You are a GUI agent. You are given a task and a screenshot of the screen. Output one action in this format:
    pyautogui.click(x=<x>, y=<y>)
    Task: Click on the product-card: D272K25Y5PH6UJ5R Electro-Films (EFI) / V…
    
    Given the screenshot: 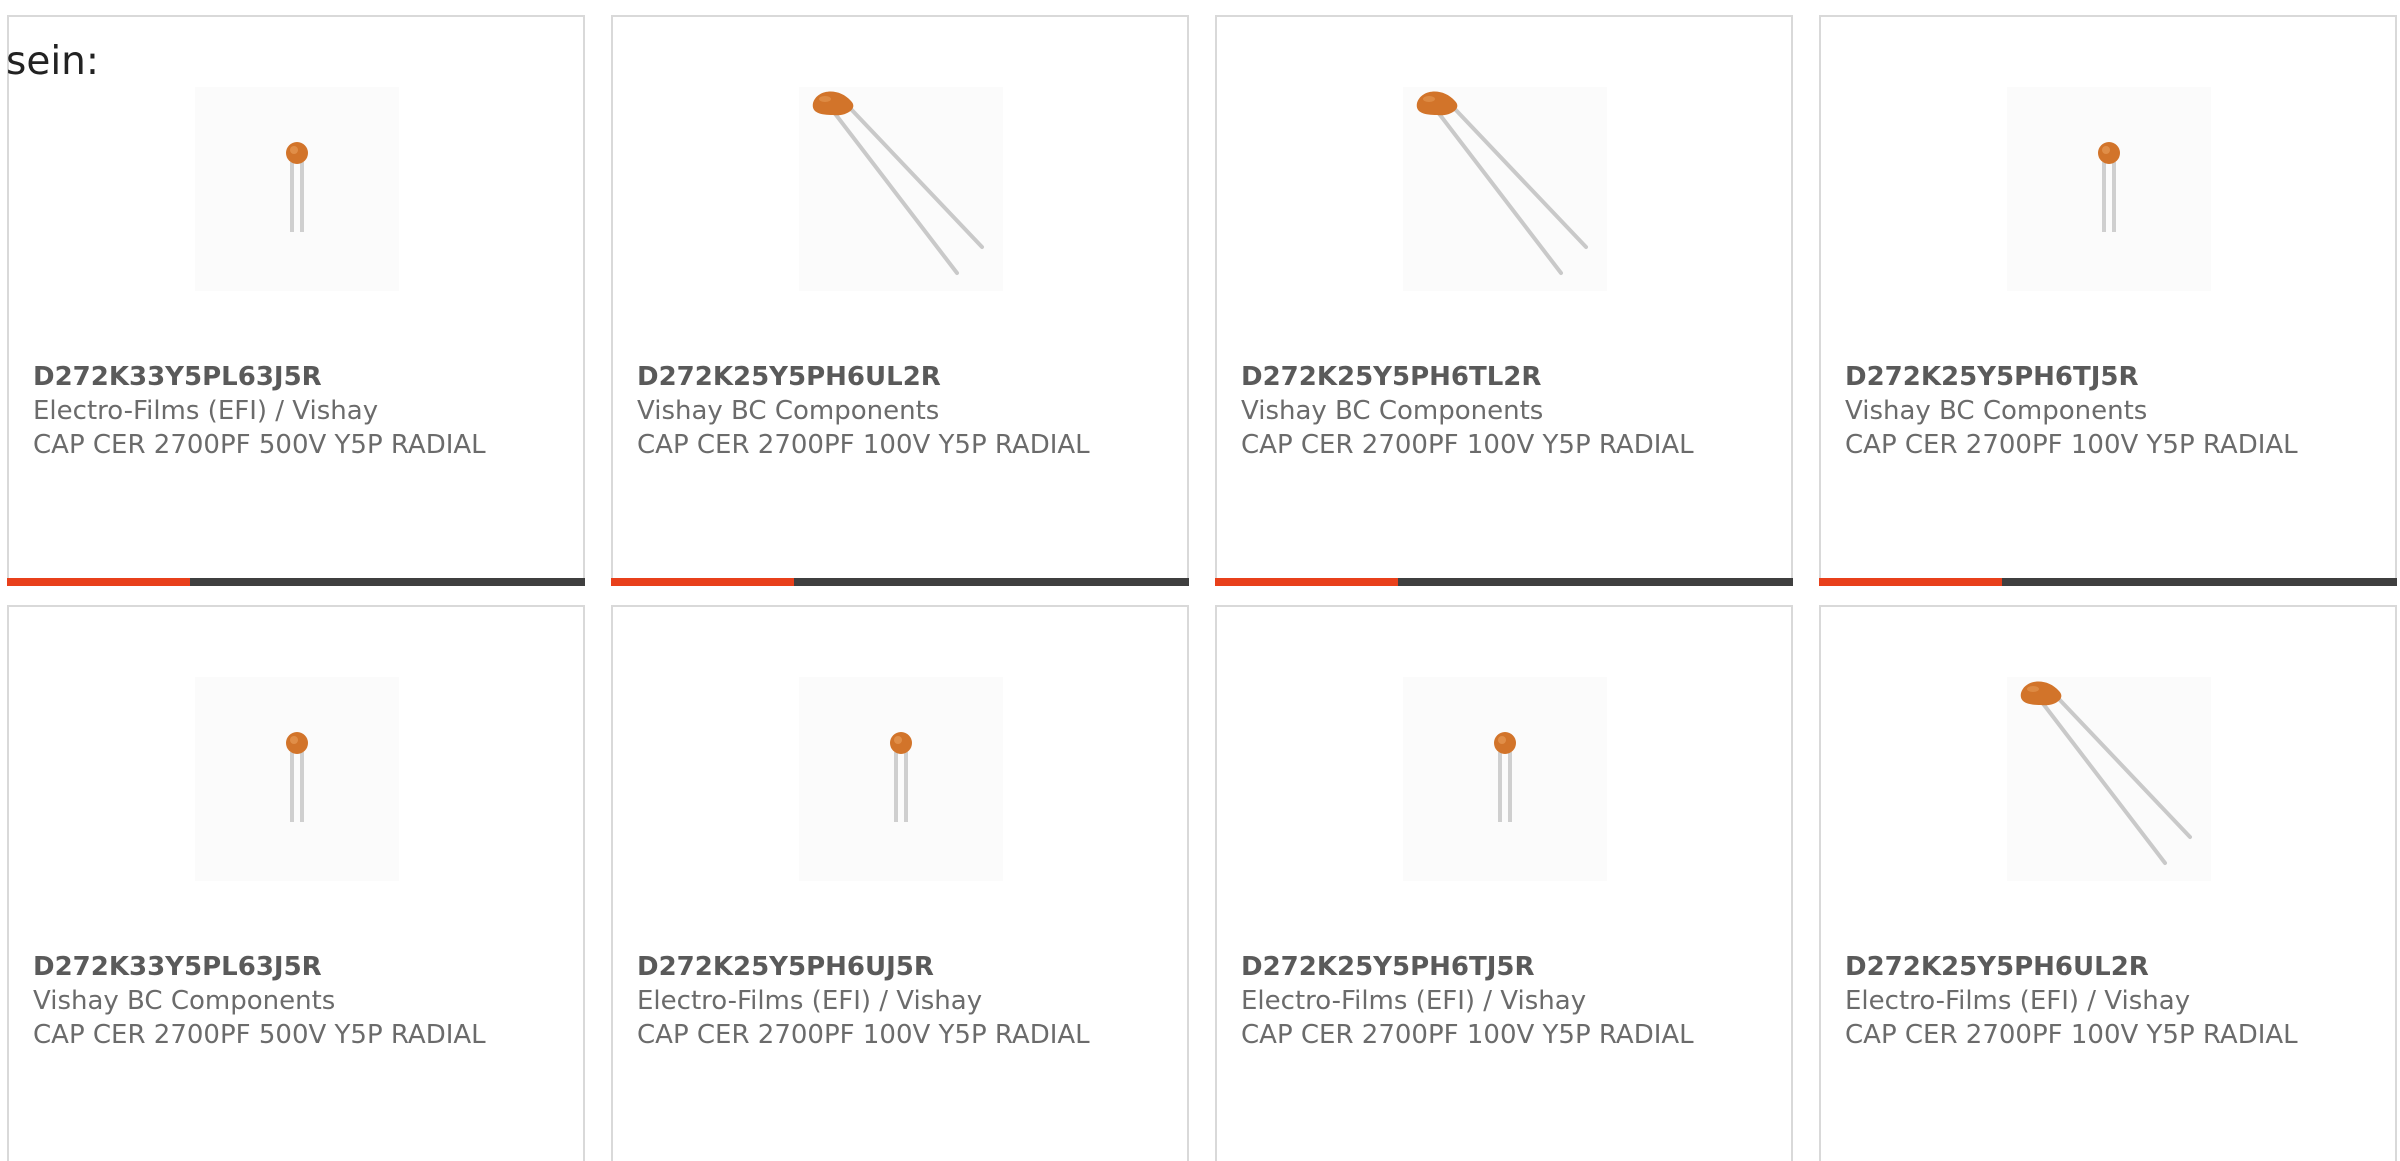 What is the action you would take?
    pyautogui.click(x=900, y=883)
    